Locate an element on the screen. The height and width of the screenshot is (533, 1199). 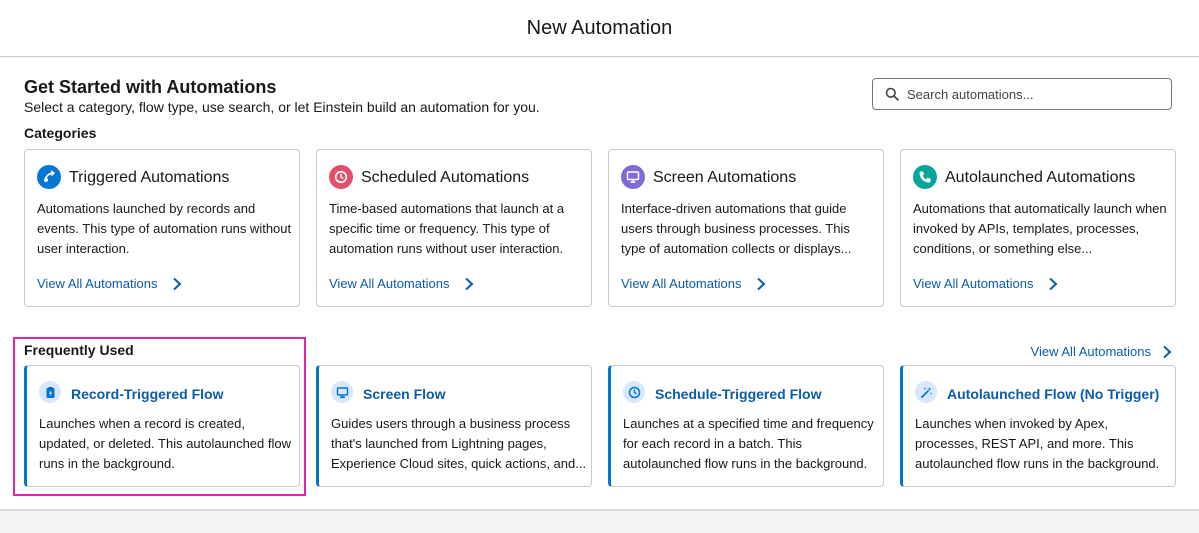
clipboard-bolt-icon is located at coordinates (50, 392).